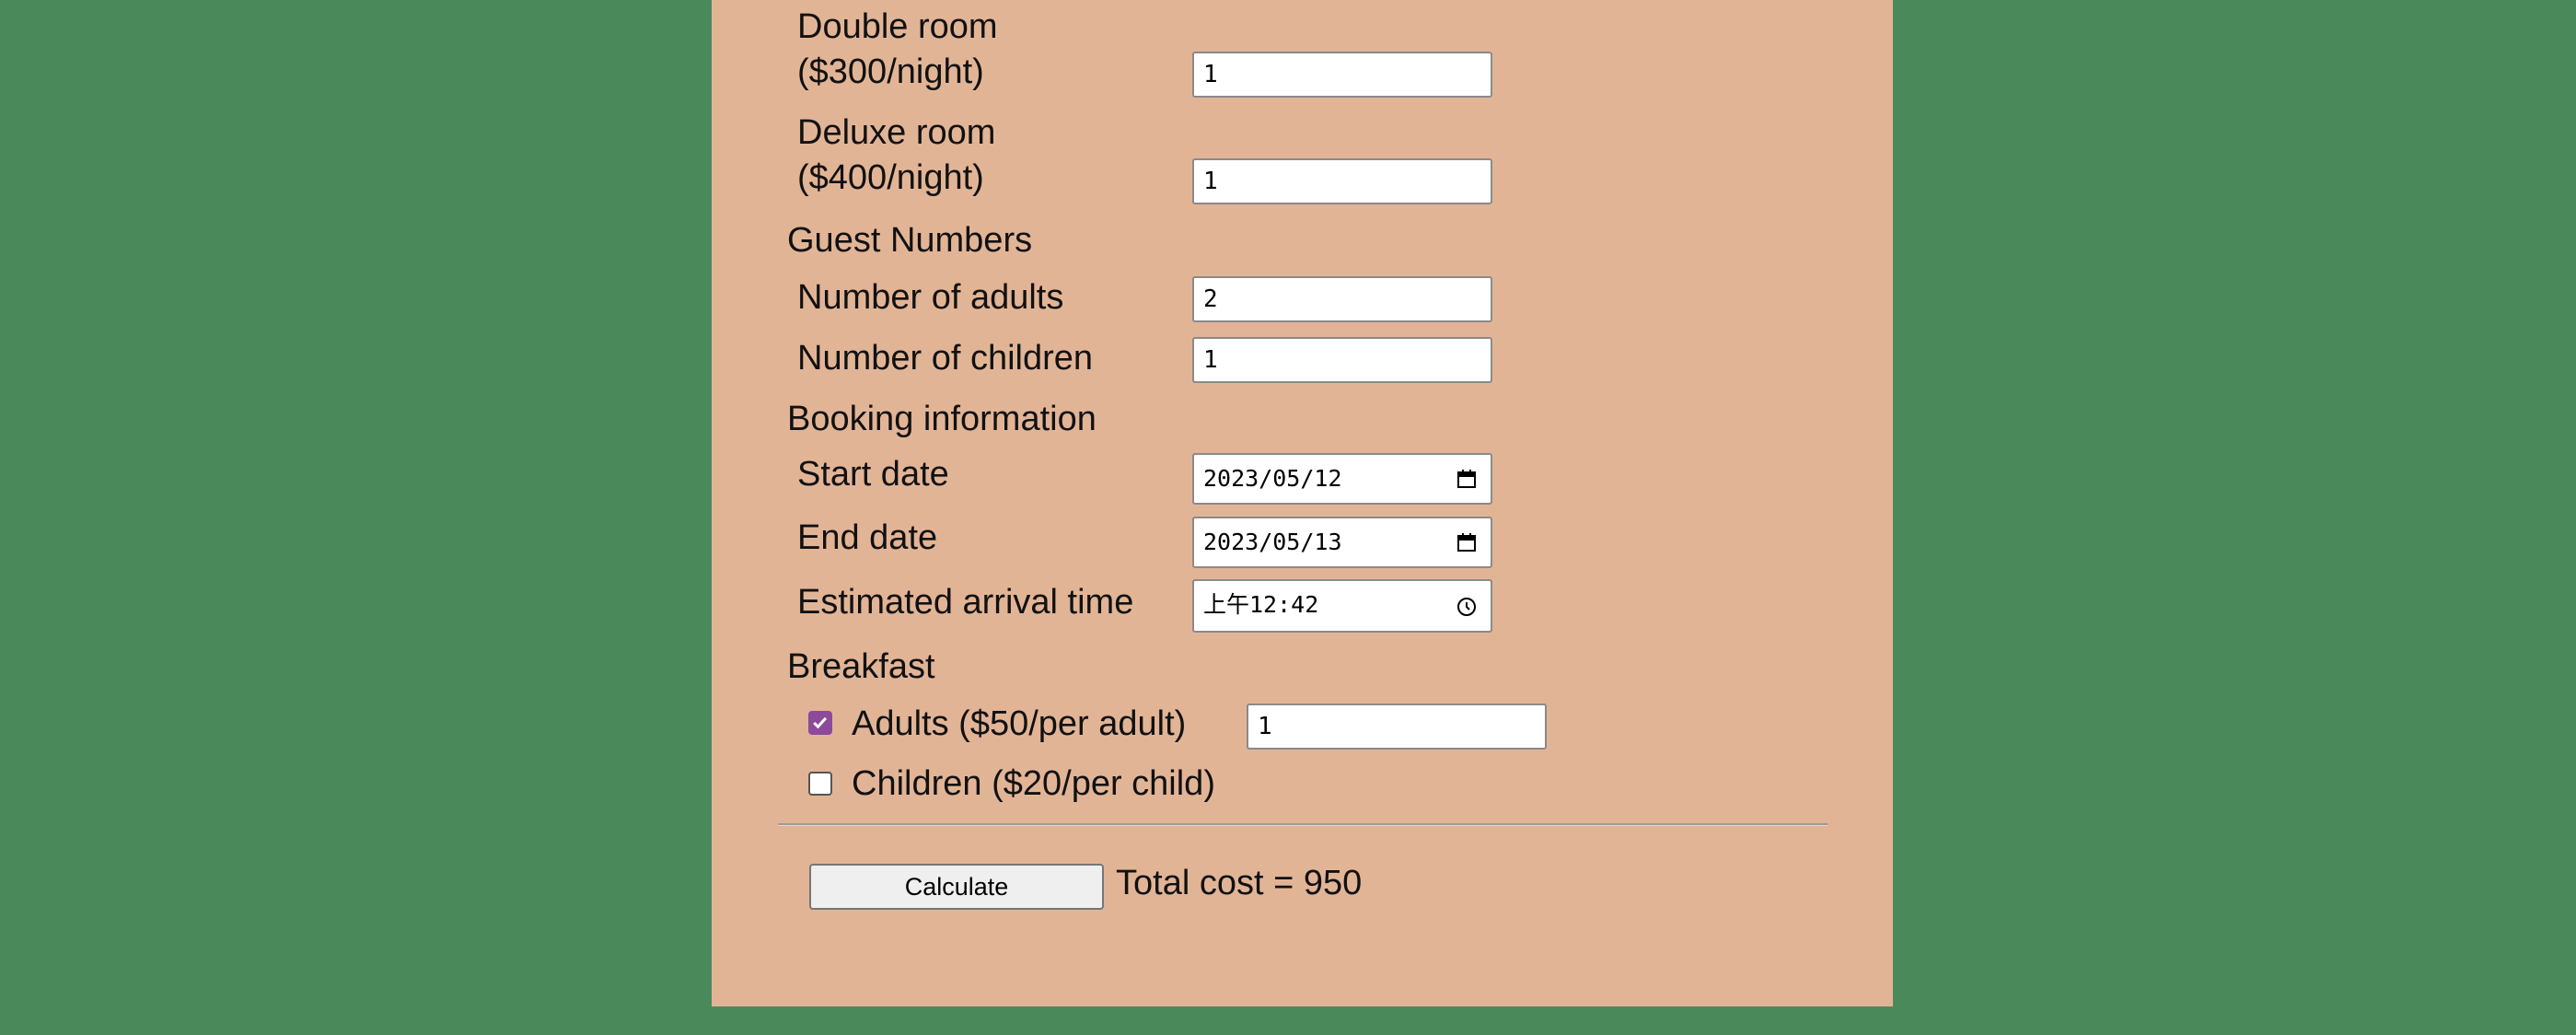  I want to click on children-number-label: Number of children, so click(945, 359).